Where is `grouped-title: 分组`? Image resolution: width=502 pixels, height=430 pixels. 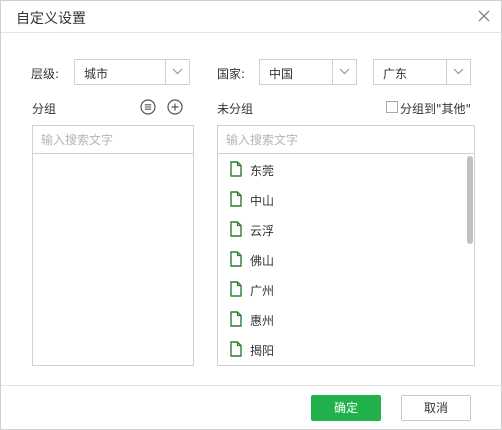
grouped-title: 分组 is located at coordinates (44, 109).